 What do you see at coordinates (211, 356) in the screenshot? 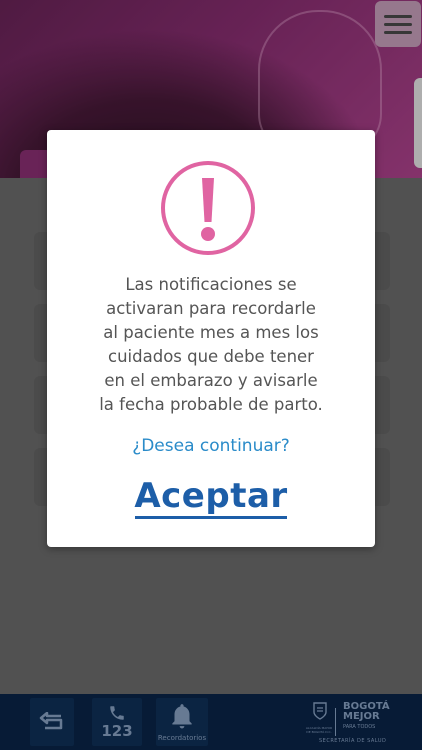
I see `message-line: cuidados que debe tener` at bounding box center [211, 356].